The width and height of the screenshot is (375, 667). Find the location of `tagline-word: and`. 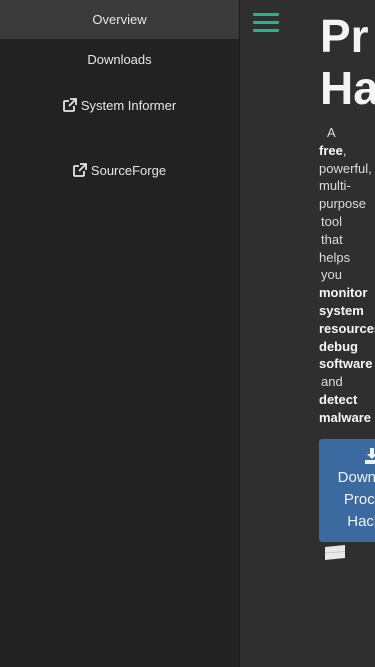

tagline-word: and is located at coordinates (332, 382).